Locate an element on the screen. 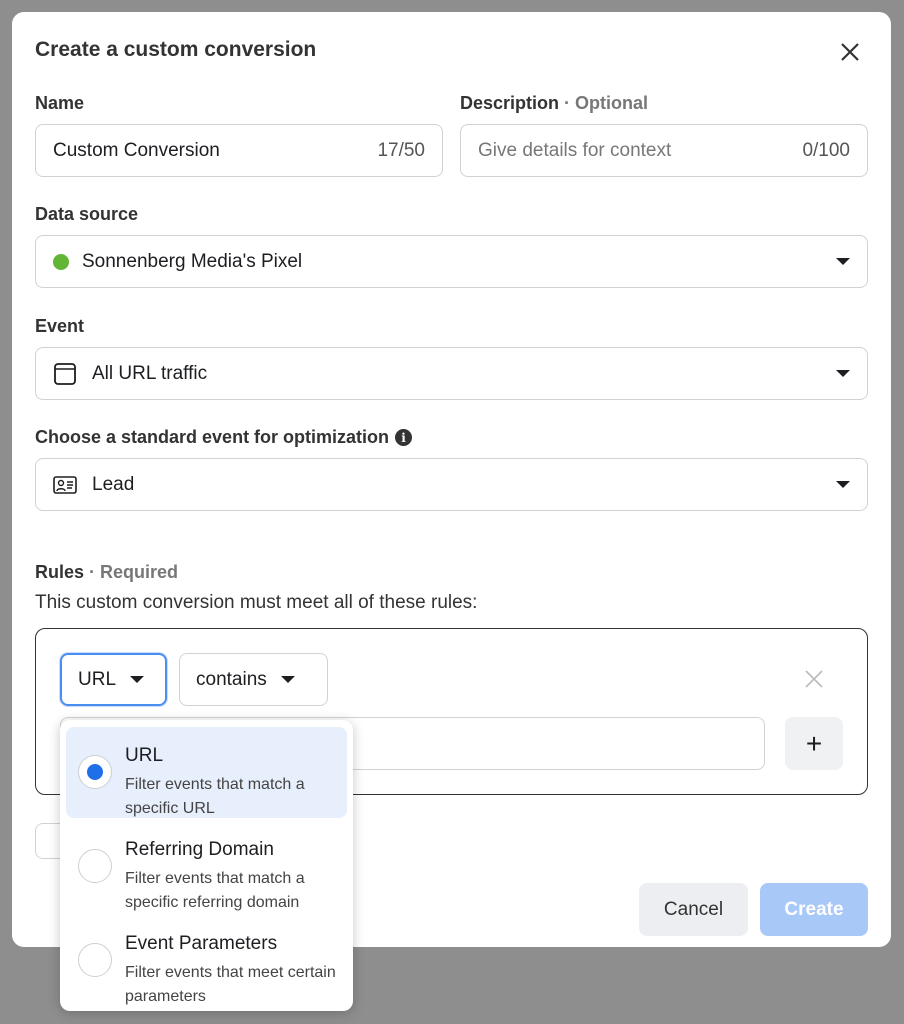  data-source-label: Data source is located at coordinates (87, 214).